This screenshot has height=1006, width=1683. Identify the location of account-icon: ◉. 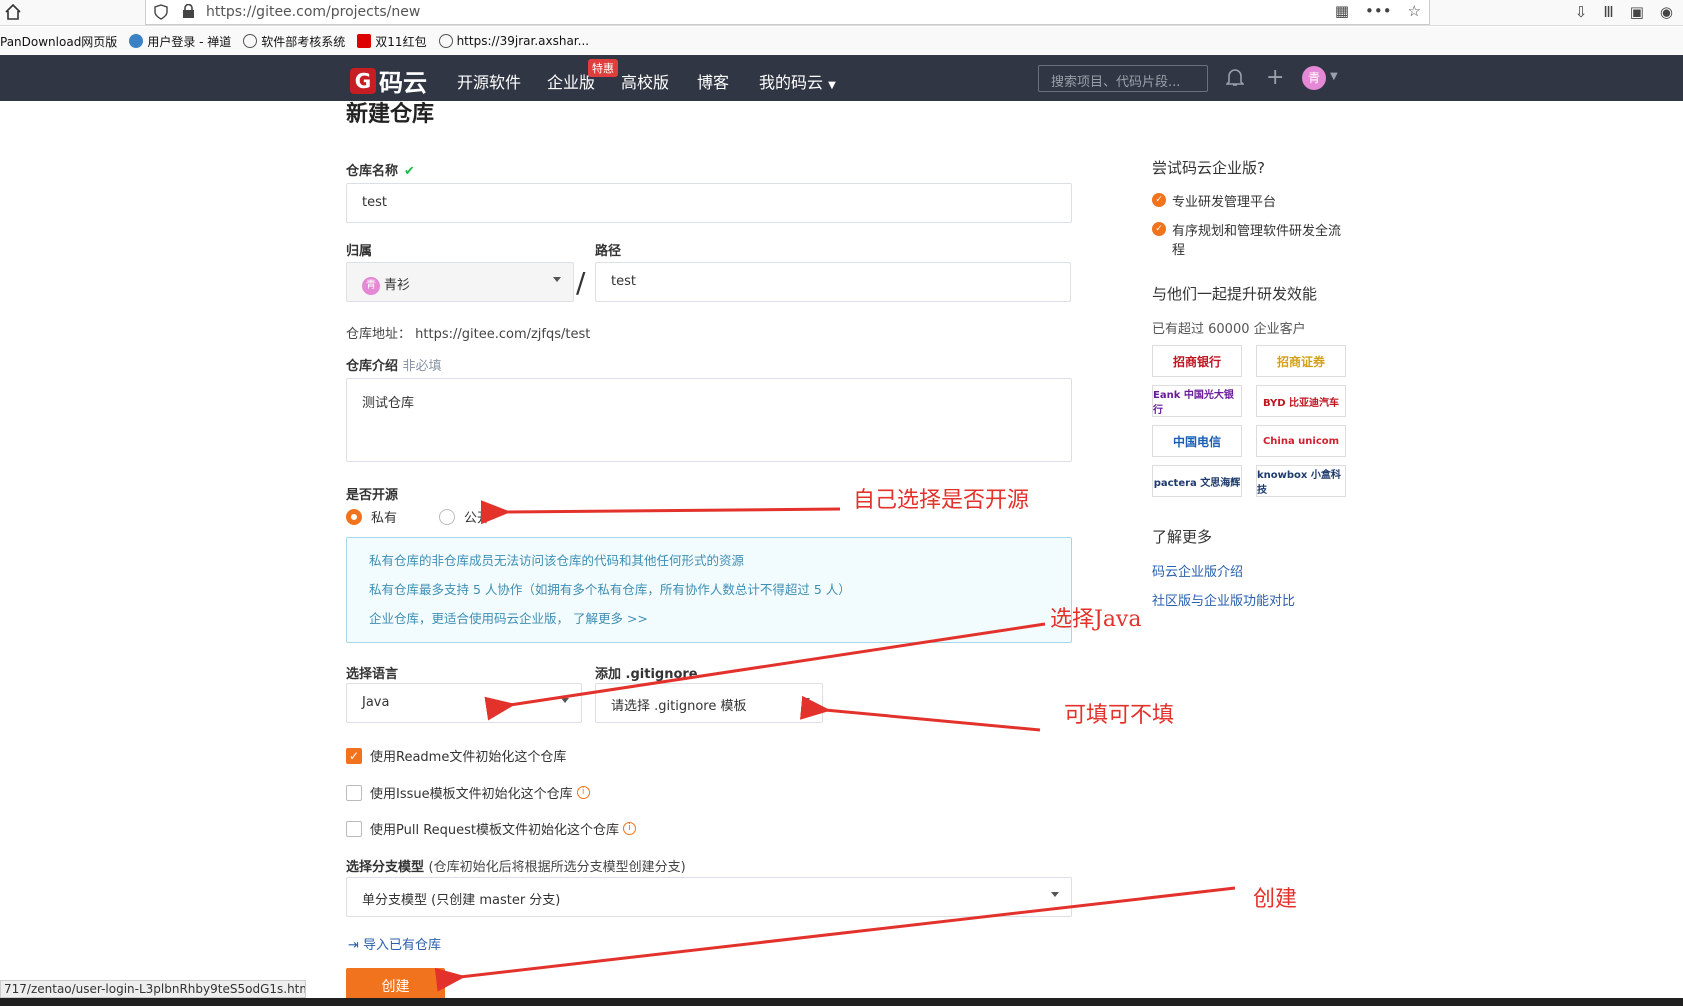
(1666, 12).